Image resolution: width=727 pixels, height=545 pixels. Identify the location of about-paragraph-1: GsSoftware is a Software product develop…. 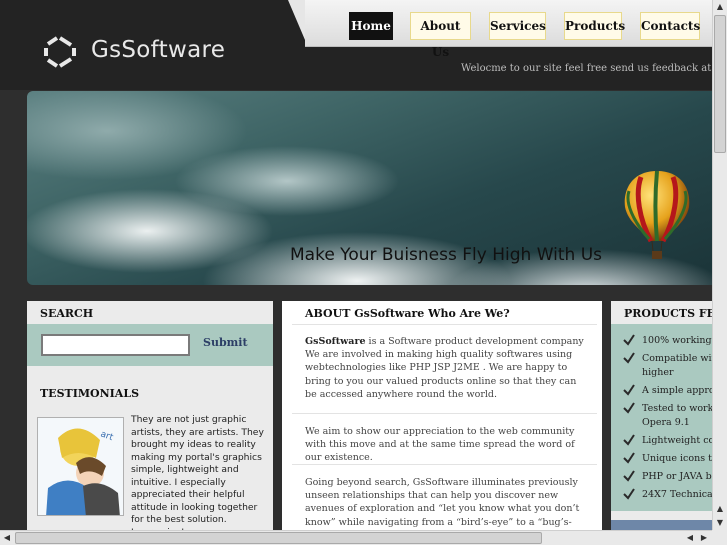
(445, 368).